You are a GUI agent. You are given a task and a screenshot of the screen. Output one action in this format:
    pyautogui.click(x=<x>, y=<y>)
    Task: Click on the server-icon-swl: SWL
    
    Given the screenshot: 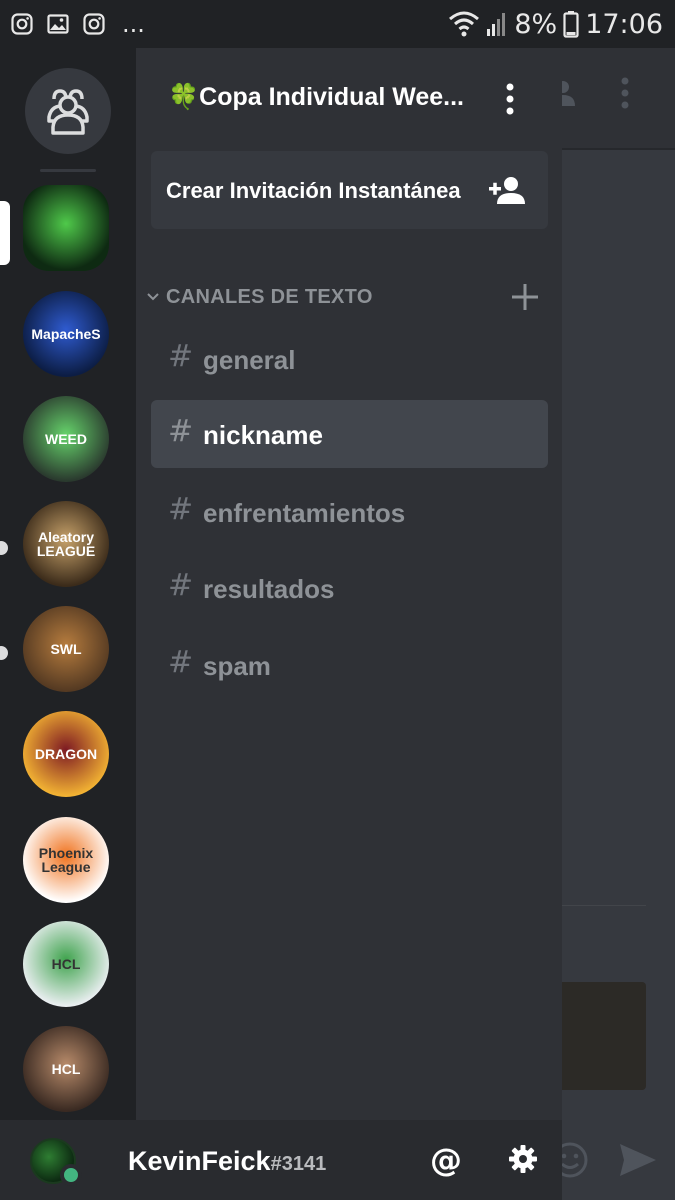 What is the action you would take?
    pyautogui.click(x=66, y=649)
    